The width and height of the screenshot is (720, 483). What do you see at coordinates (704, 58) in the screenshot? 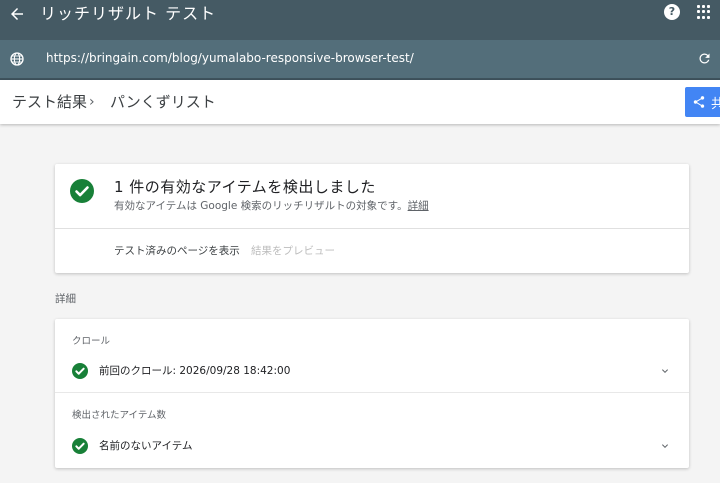
I see `refresh-icon` at bounding box center [704, 58].